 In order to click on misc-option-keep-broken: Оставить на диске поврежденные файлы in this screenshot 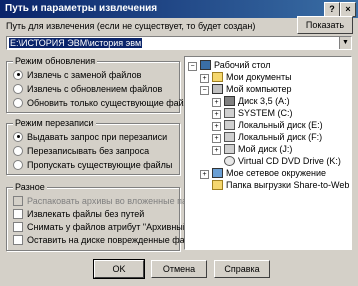, I will do `click(107, 240)`.